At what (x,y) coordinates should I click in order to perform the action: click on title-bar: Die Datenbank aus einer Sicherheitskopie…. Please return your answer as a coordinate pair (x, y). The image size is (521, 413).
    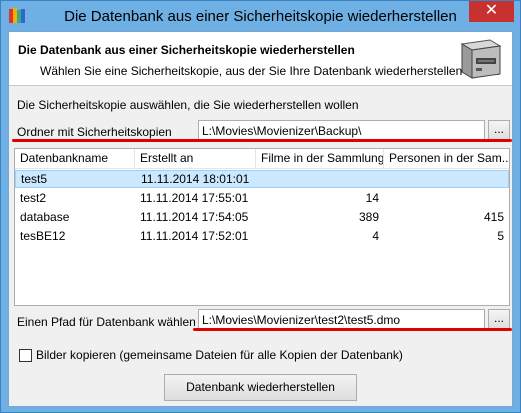
    Looking at the image, I should click on (260, 16).